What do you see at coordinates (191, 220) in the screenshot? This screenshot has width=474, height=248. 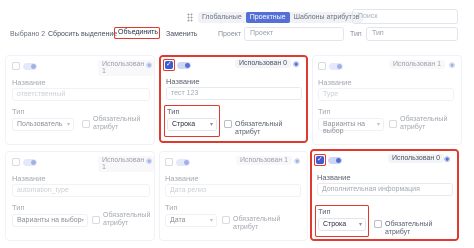 I see `type-select: Дата ▾` at bounding box center [191, 220].